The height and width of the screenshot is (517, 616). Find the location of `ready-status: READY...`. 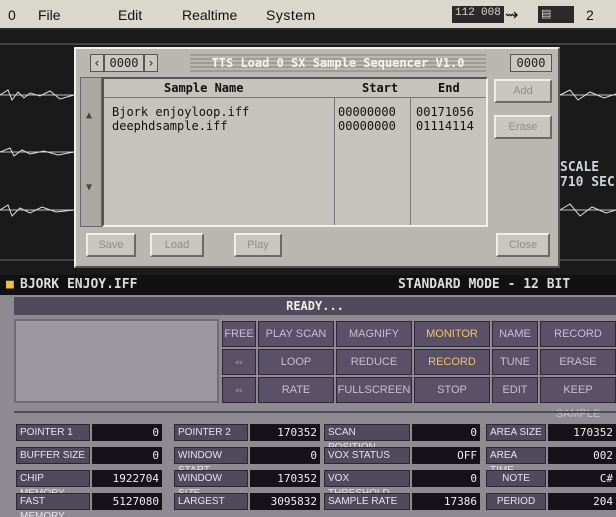

ready-status: READY... is located at coordinates (315, 306).